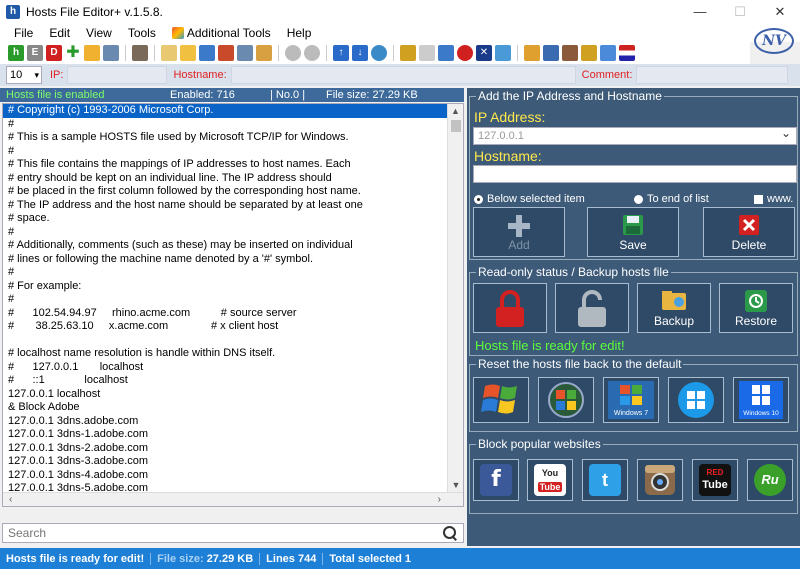 Image resolution: width=800 pixels, height=569 pixels. Describe the element at coordinates (226, 53) in the screenshot. I see `paste-icon` at that location.